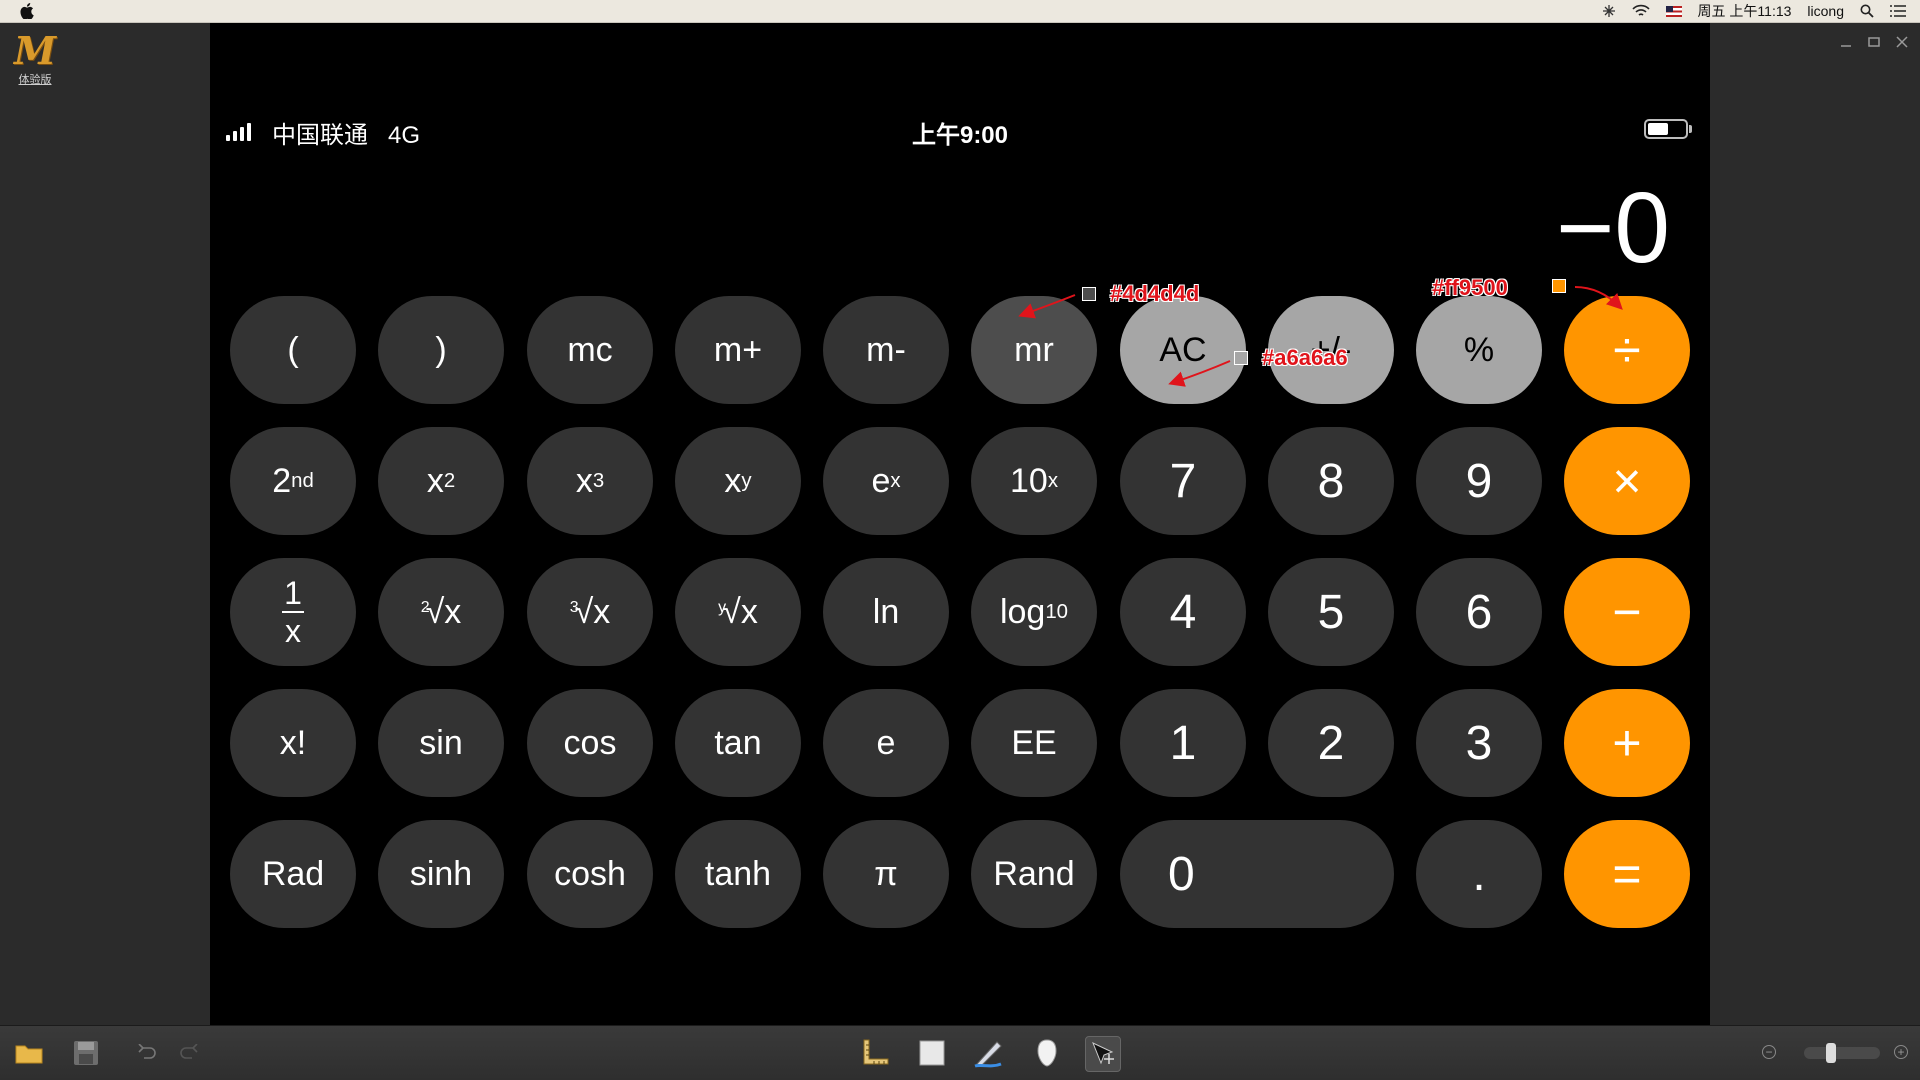 This screenshot has width=1920, height=1080. What do you see at coordinates (1902, 44) in the screenshot?
I see `close-icon` at bounding box center [1902, 44].